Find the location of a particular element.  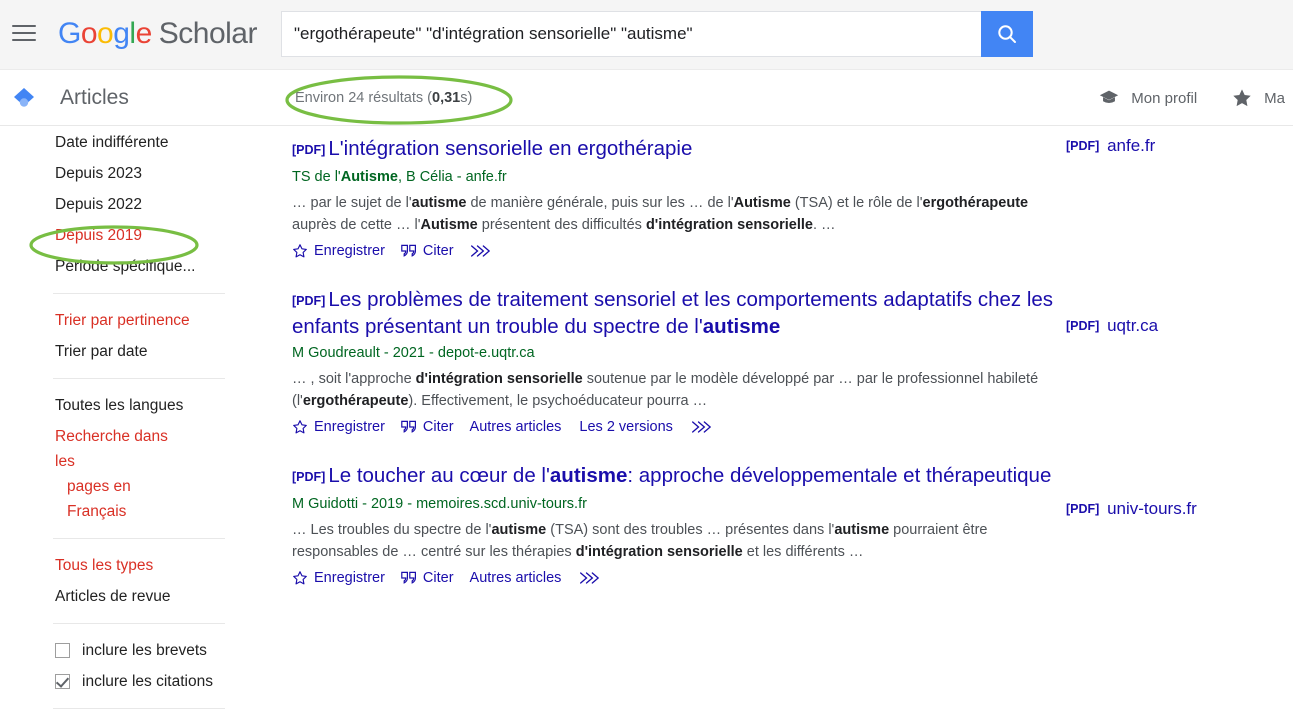

articles-diamond-icon is located at coordinates (24, 97).